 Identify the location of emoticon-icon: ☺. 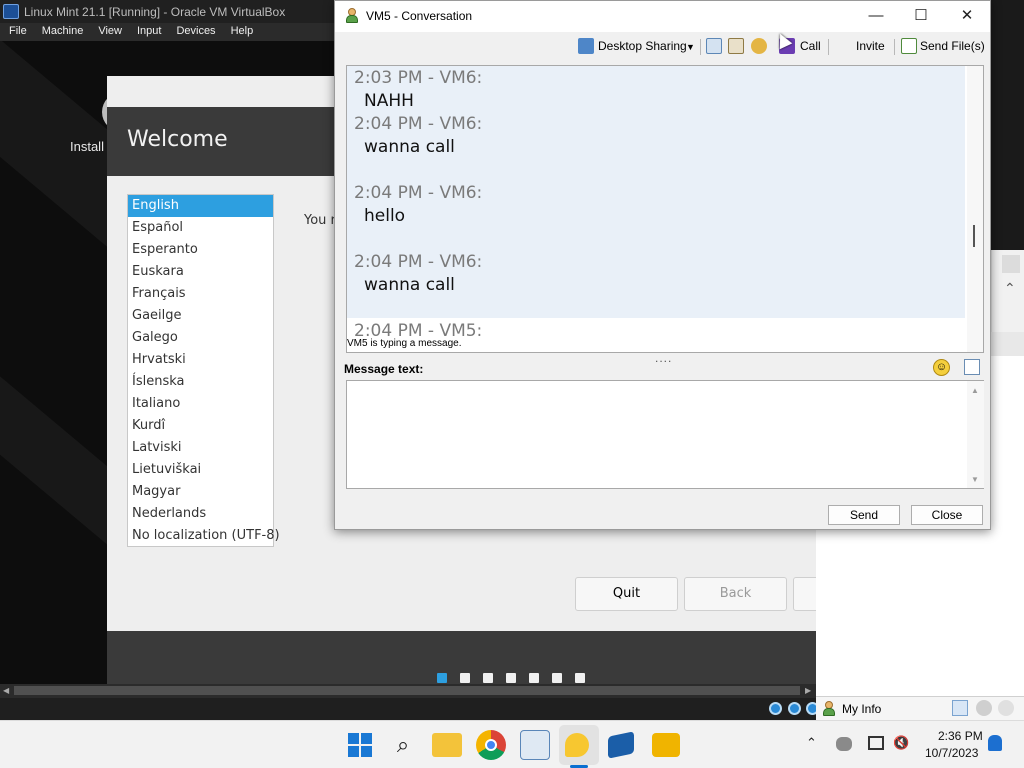
(941, 367).